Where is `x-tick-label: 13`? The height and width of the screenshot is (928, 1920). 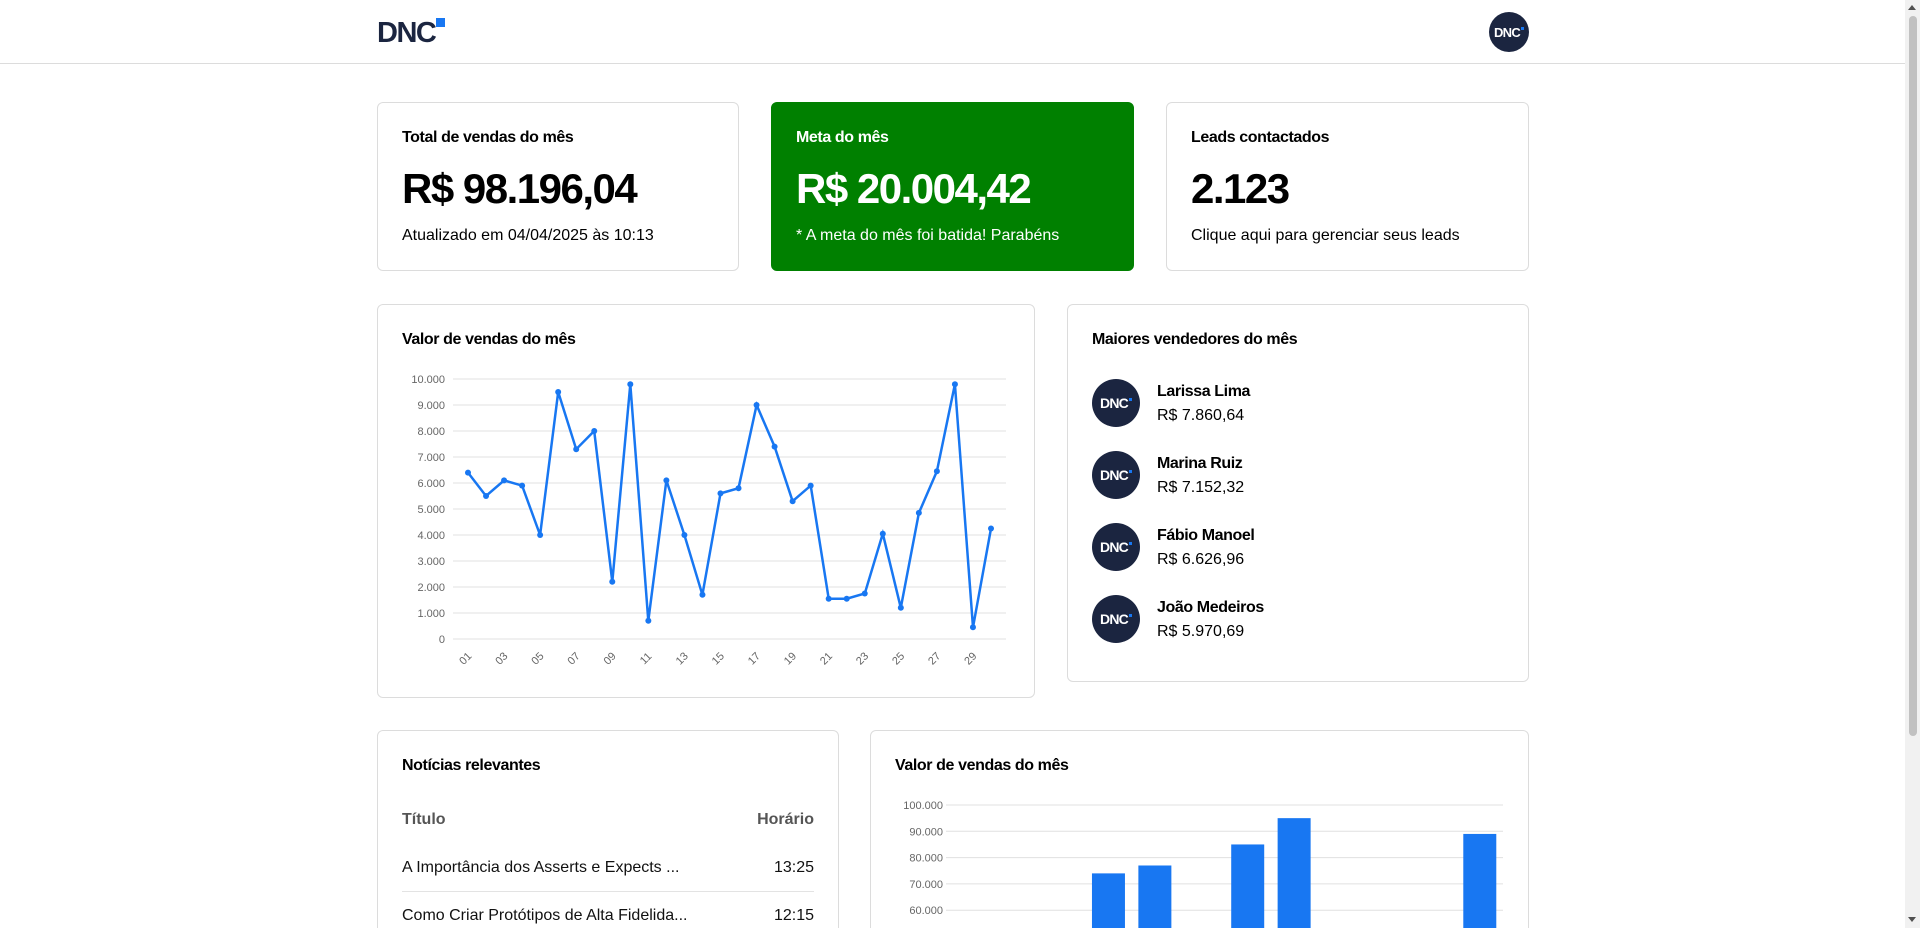 x-tick-label: 13 is located at coordinates (682, 658).